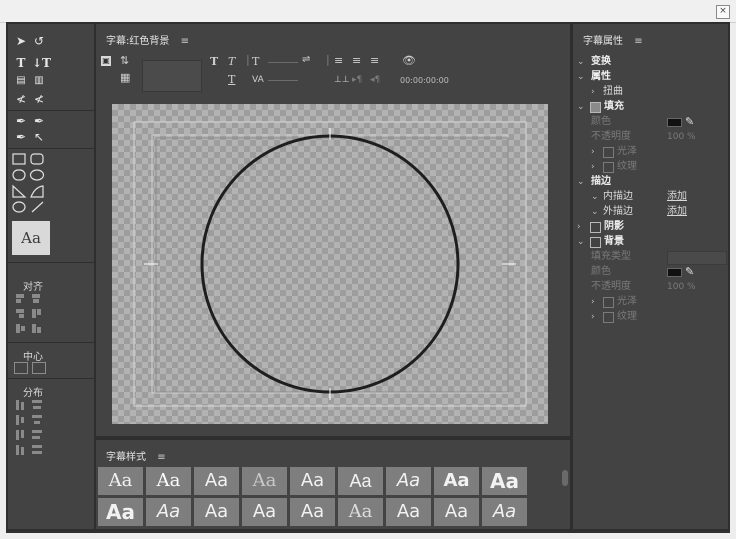  I want to click on properties-panel-menu-icon: ≡, so click(638, 41).